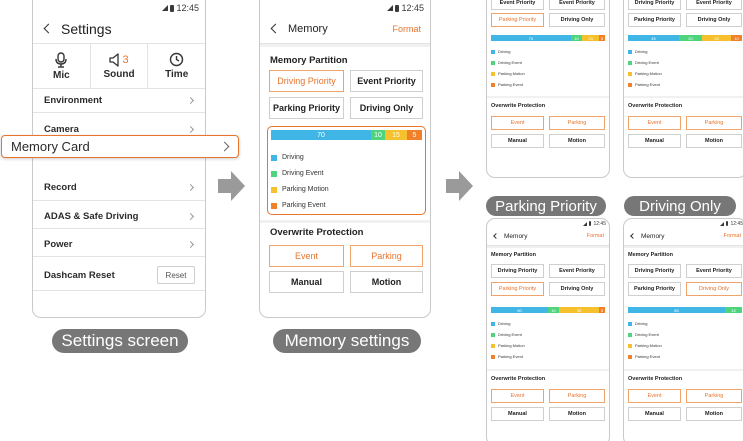 The height and width of the screenshot is (441, 743). I want to click on usage-segment-driving: 70, so click(321, 135).